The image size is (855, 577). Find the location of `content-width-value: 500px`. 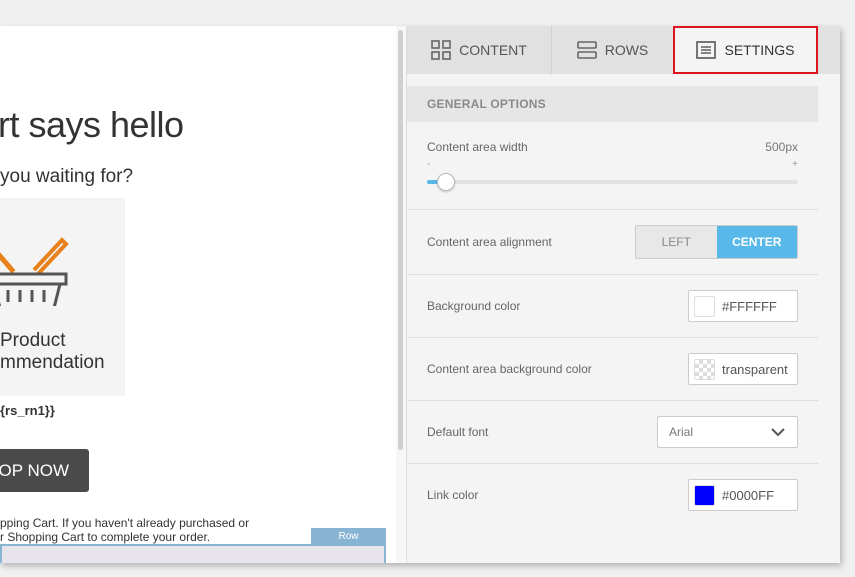

content-width-value: 500px is located at coordinates (781, 147).